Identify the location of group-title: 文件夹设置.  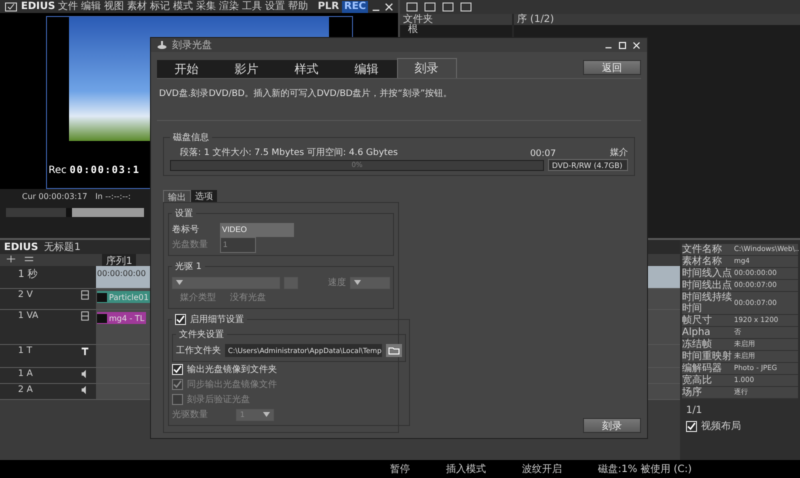
(201, 334).